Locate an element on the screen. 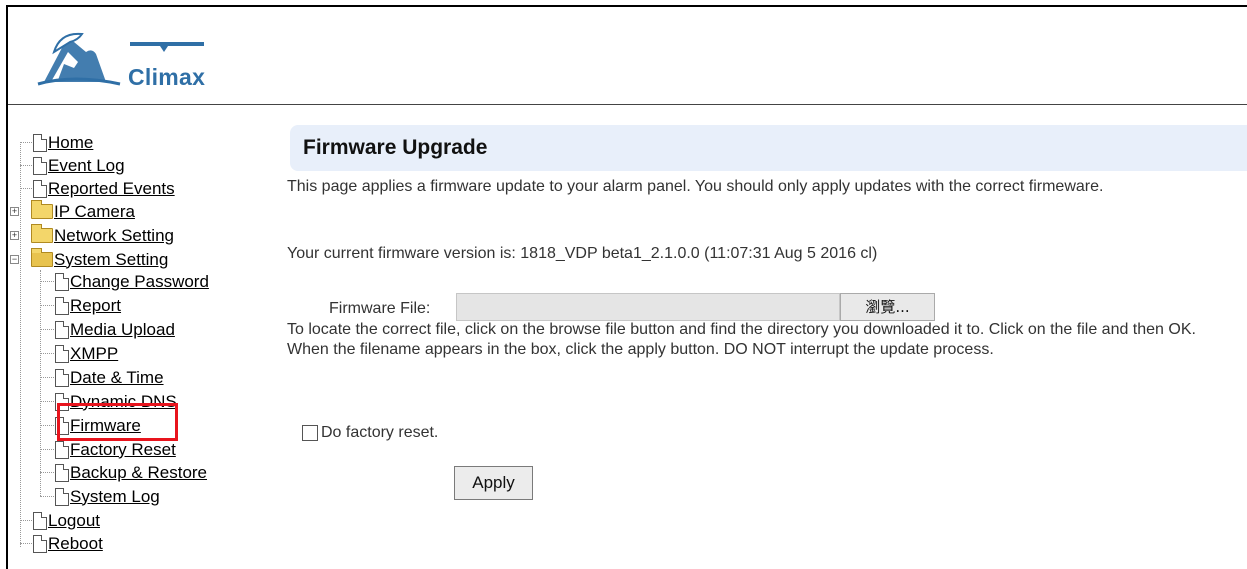 The height and width of the screenshot is (569, 1247). nav-item-backup-restore: Backup & Restore is located at coordinates (123, 472).